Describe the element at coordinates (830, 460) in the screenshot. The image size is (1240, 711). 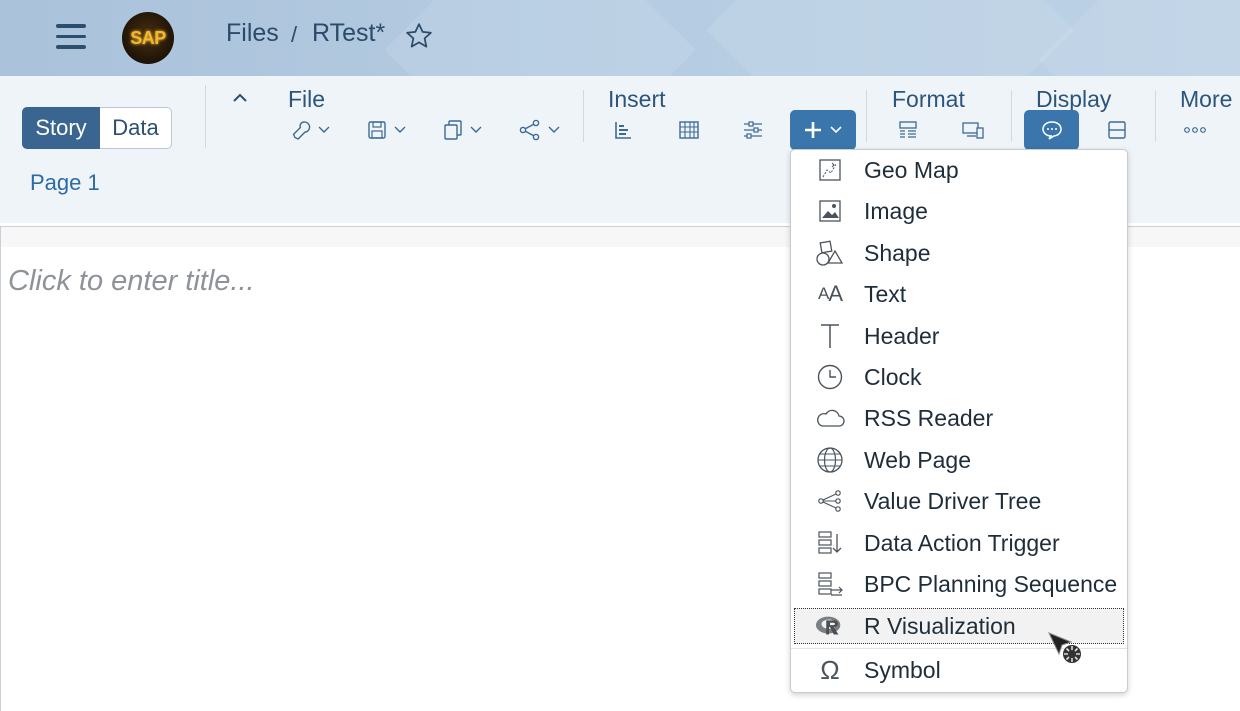
I see `globe-icon` at that location.